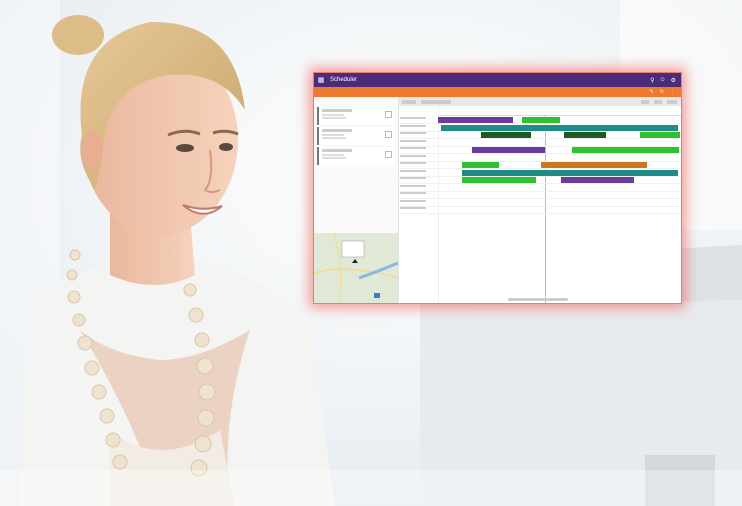 This screenshot has height=506, width=742. What do you see at coordinates (545, 209) in the screenshot?
I see `current-time-line` at bounding box center [545, 209].